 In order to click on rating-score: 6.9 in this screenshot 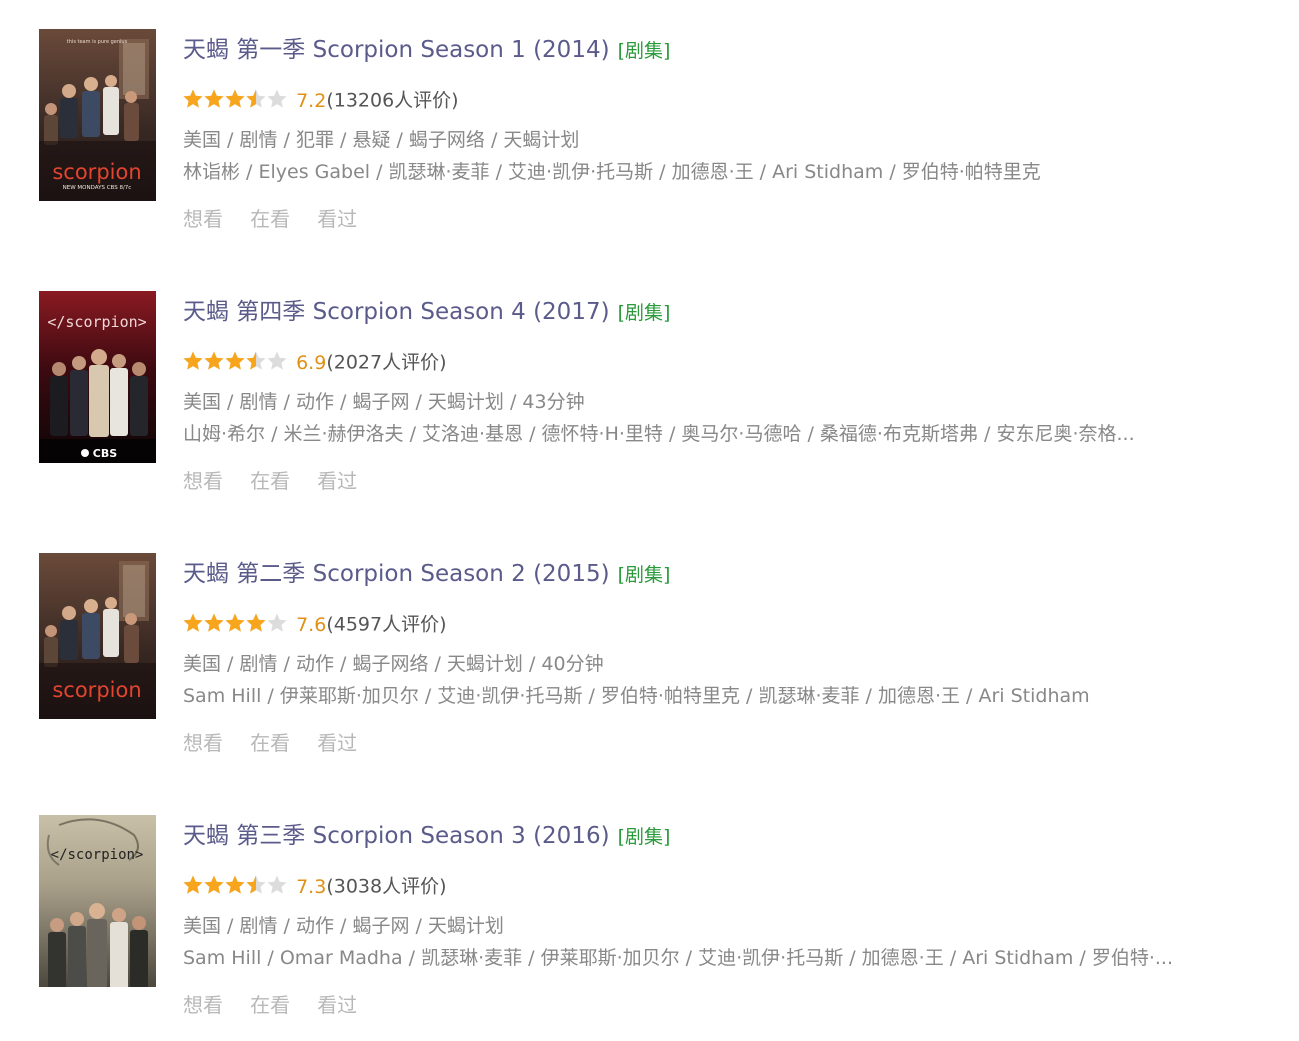, I will do `click(311, 362)`.